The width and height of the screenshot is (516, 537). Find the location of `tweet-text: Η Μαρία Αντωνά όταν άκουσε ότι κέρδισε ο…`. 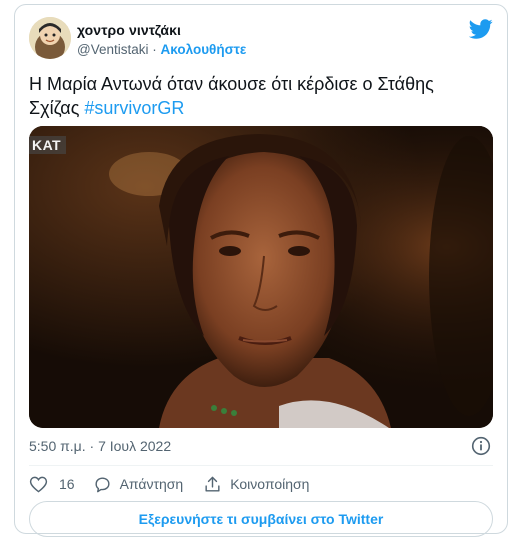

tweet-text: Η Μαρία Αντωνά όταν άκουσε ότι κέρδισε ο… is located at coordinates (259, 96).